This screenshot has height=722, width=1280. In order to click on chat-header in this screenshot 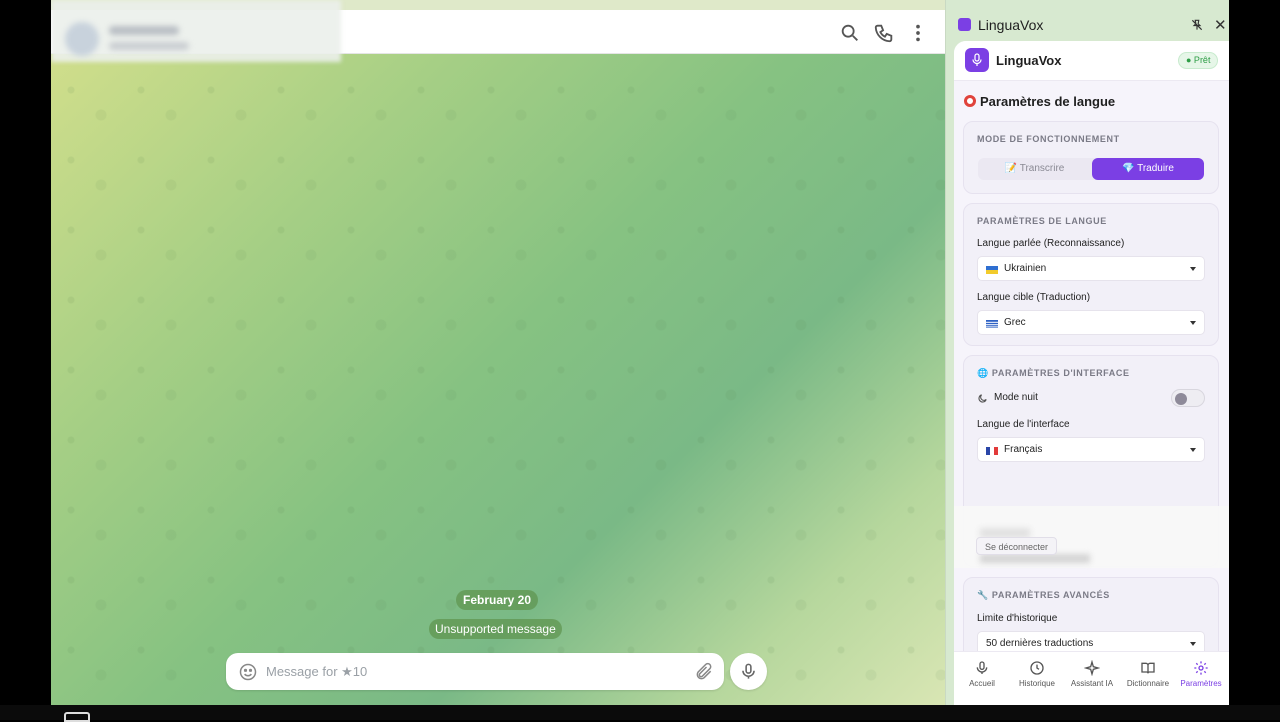, I will do `click(498, 31)`.